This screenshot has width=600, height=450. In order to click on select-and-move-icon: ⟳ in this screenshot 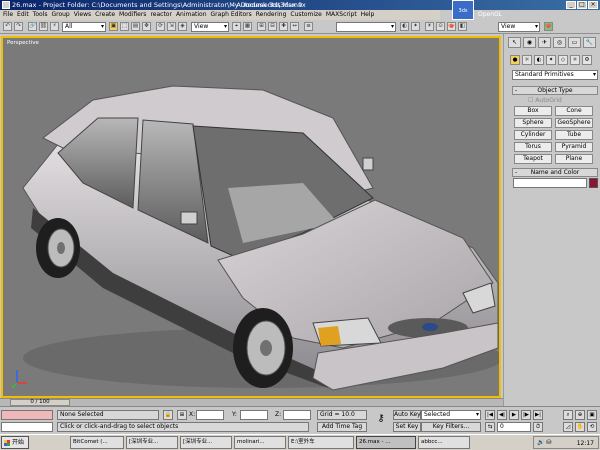, I will do `click(160, 26)`.